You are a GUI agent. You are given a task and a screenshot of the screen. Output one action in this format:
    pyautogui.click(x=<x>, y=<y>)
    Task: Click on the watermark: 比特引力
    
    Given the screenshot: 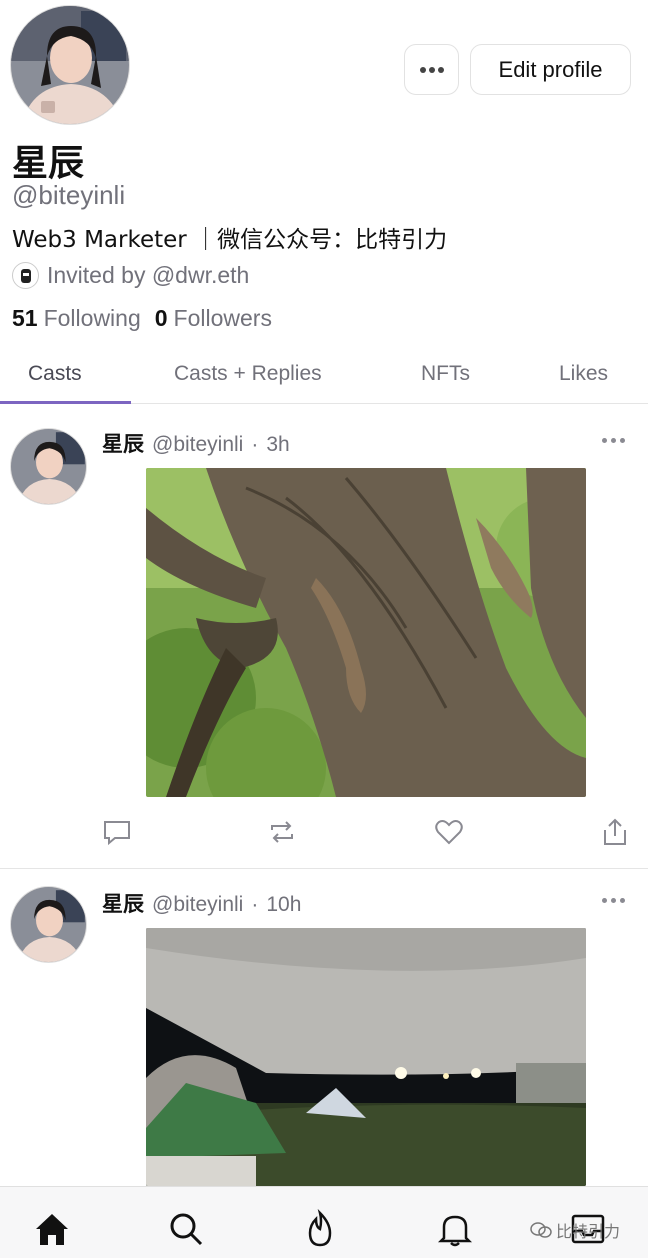 What is the action you would take?
    pyautogui.click(x=575, y=1230)
    